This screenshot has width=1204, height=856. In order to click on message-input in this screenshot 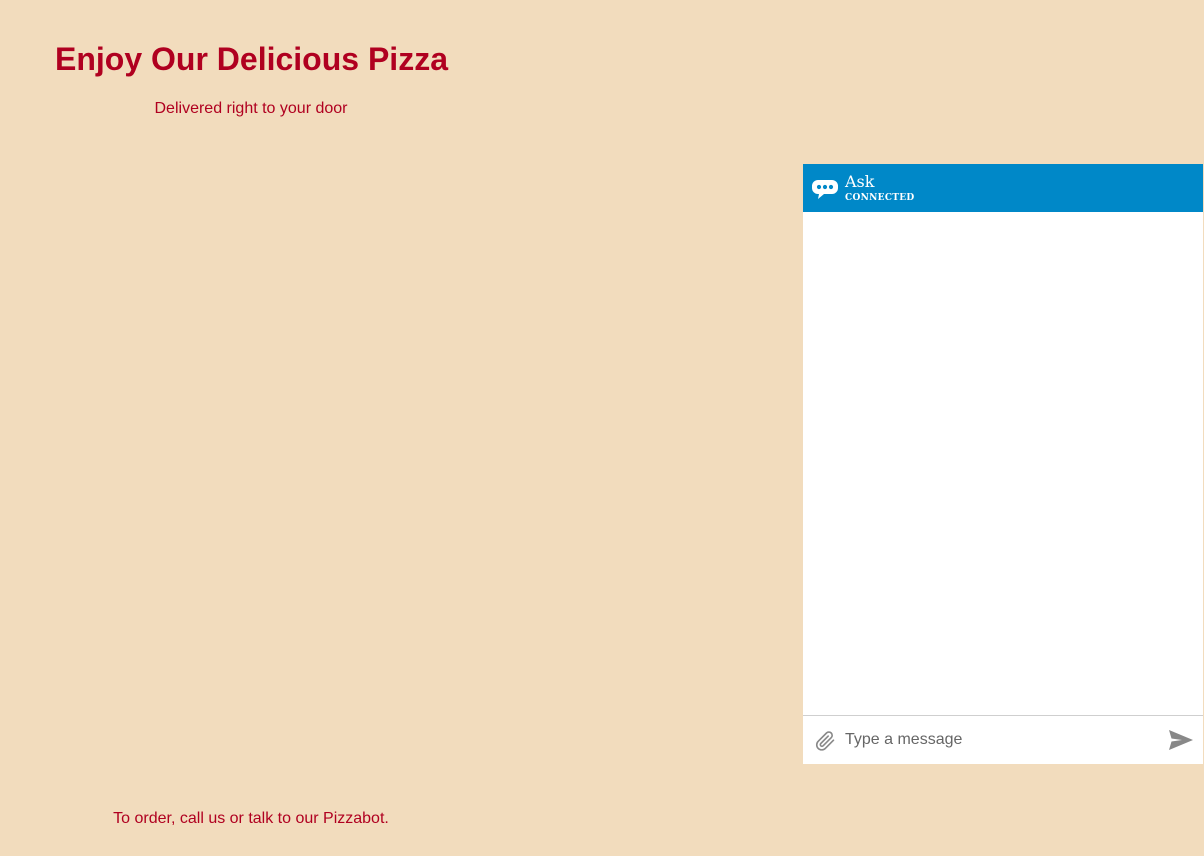, I will do `click(1000, 740)`.